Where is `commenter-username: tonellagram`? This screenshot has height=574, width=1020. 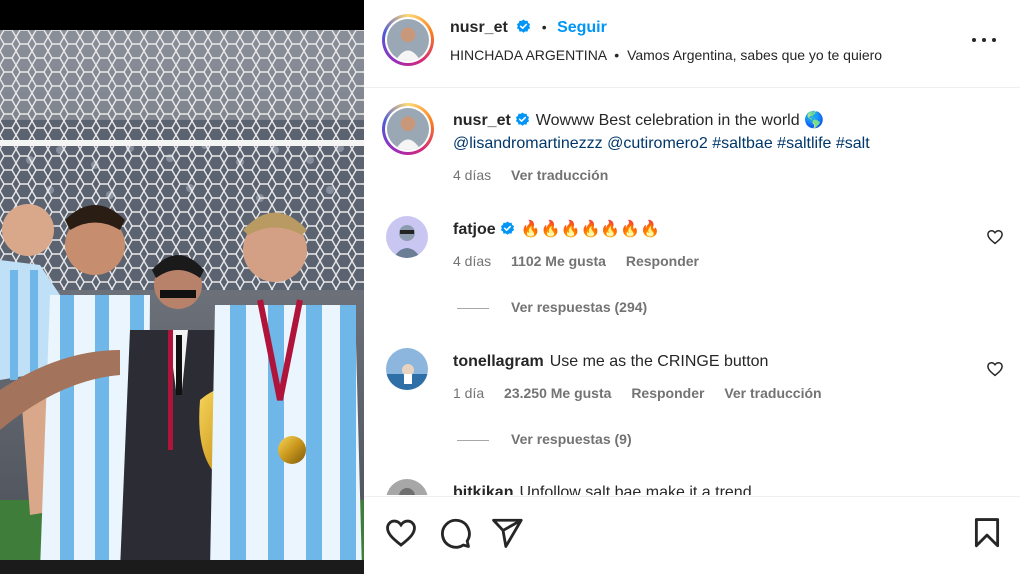
commenter-username: tonellagram is located at coordinates (498, 361).